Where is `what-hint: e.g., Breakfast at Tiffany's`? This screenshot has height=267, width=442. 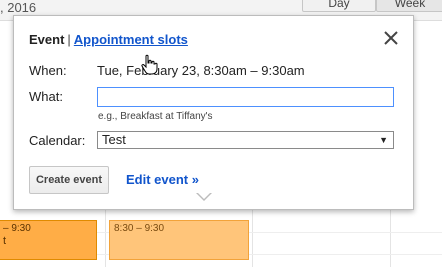
what-hint: e.g., Breakfast at Tiffany's is located at coordinates (155, 116).